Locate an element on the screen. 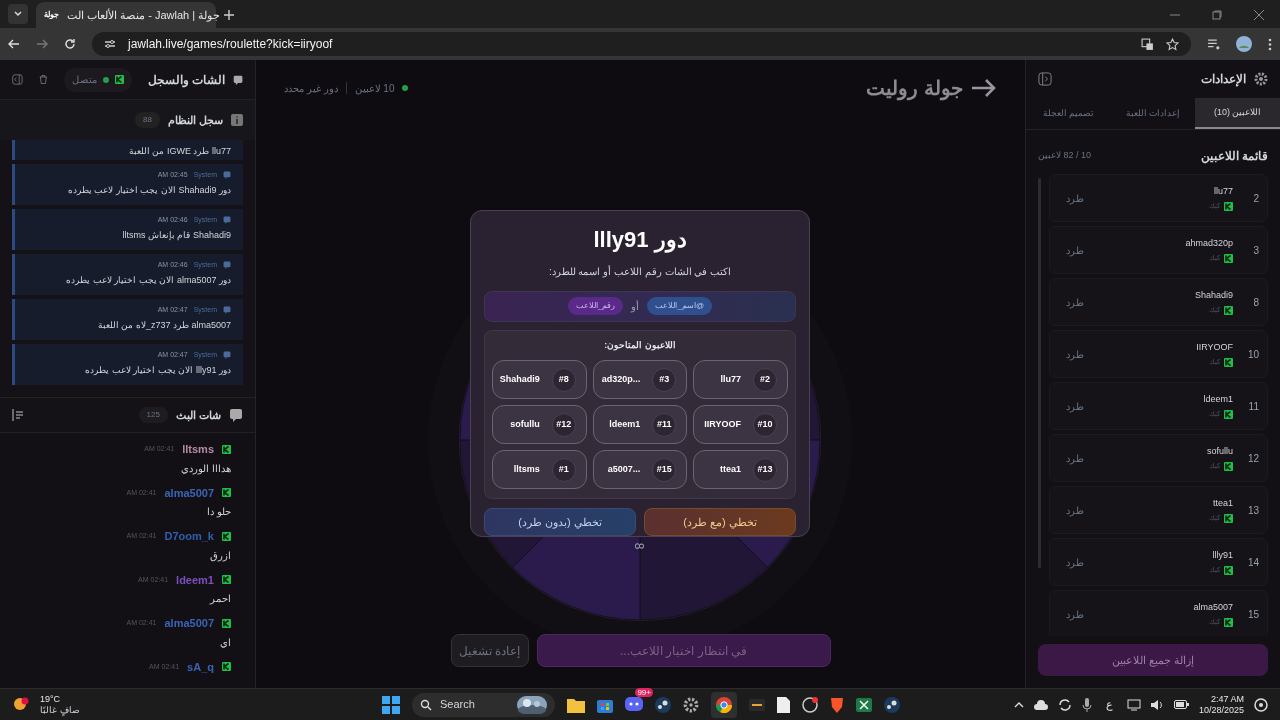  player-number: #2 is located at coordinates (765, 379).